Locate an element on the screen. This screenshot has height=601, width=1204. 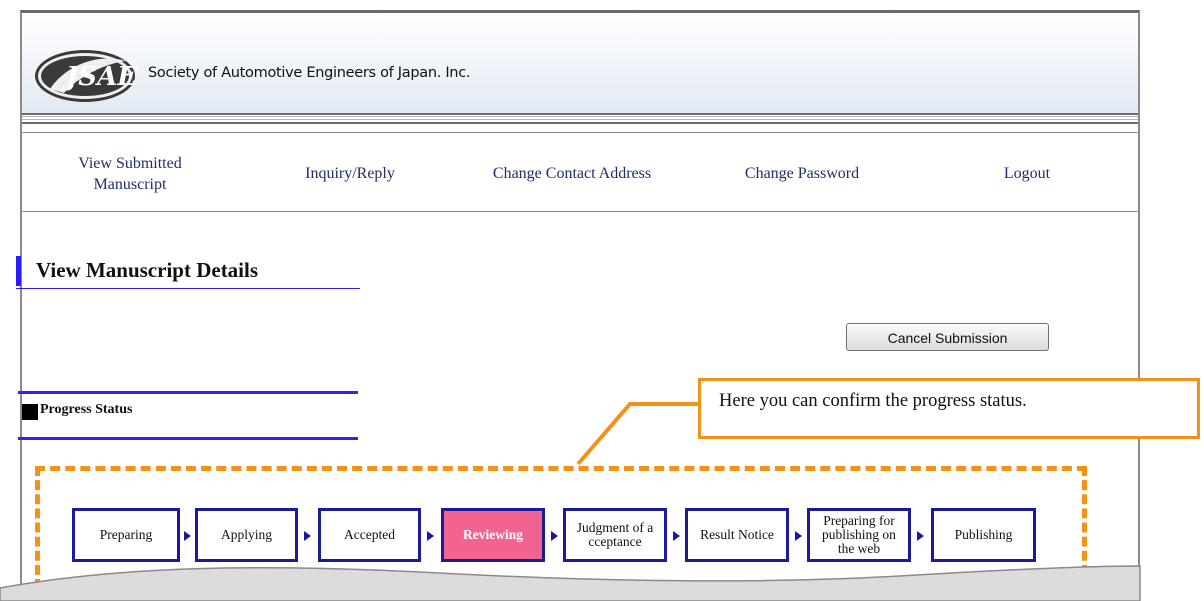
step-label: publishing on is located at coordinates (859, 534).